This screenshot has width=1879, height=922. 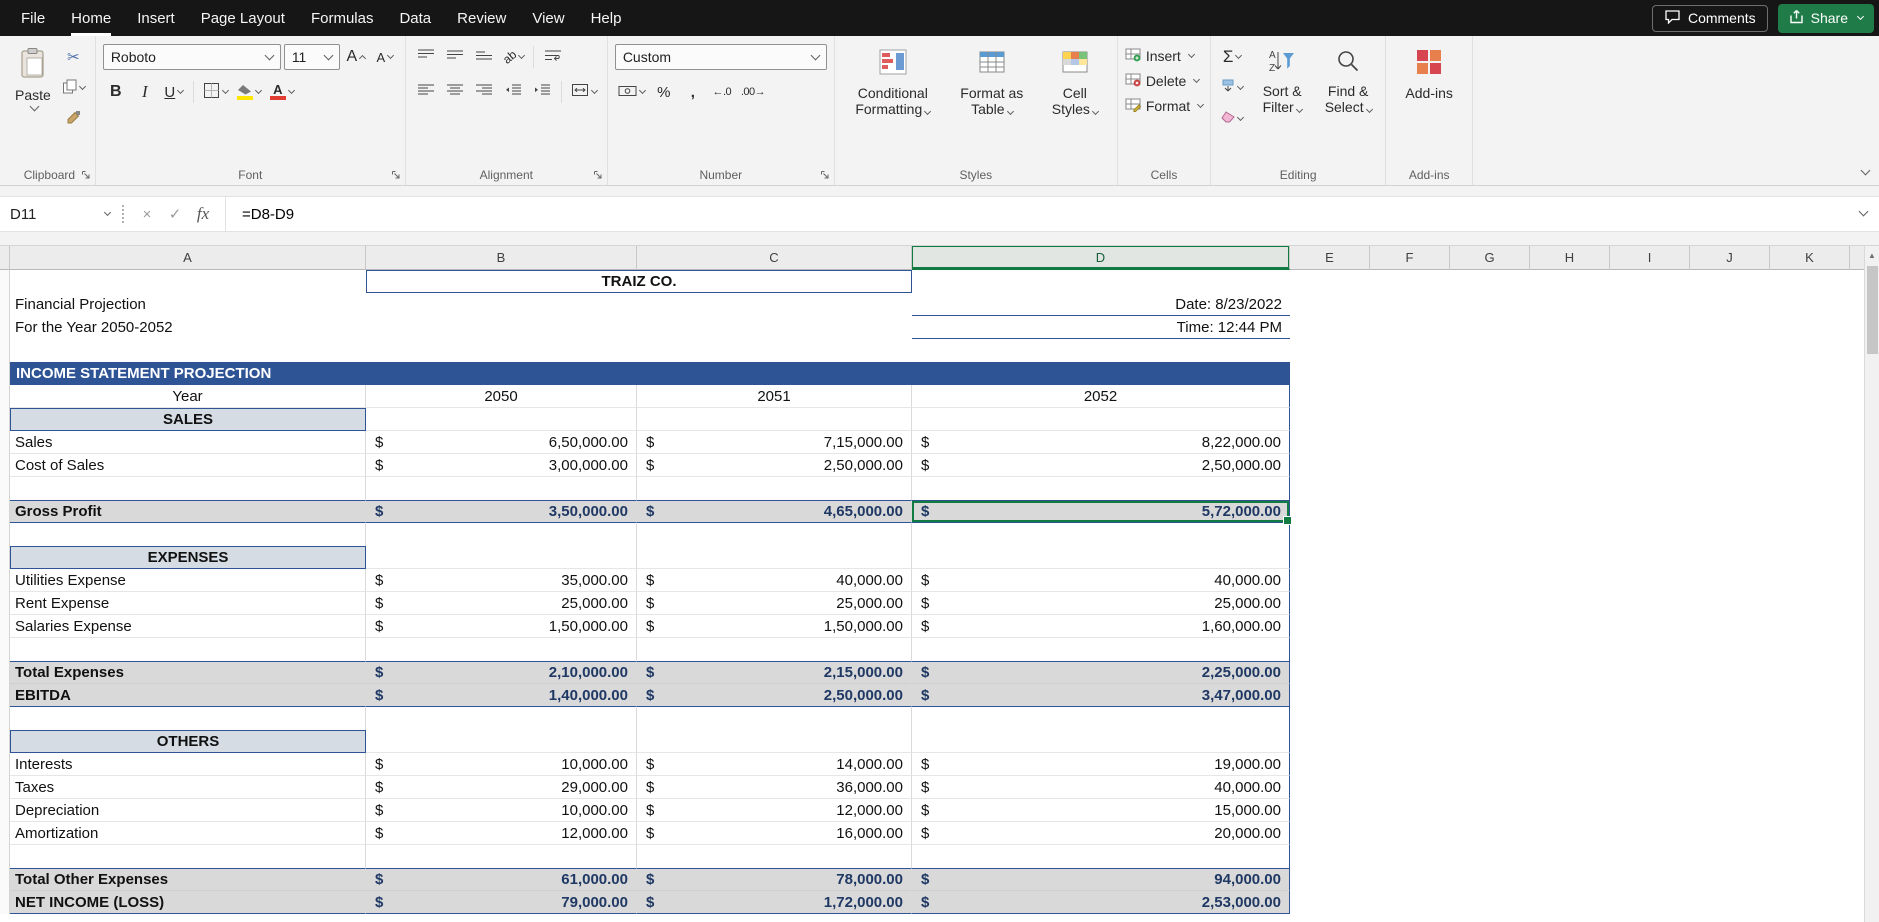 What do you see at coordinates (774, 672) in the screenshot?
I see `cell: $2,15,000.00` at bounding box center [774, 672].